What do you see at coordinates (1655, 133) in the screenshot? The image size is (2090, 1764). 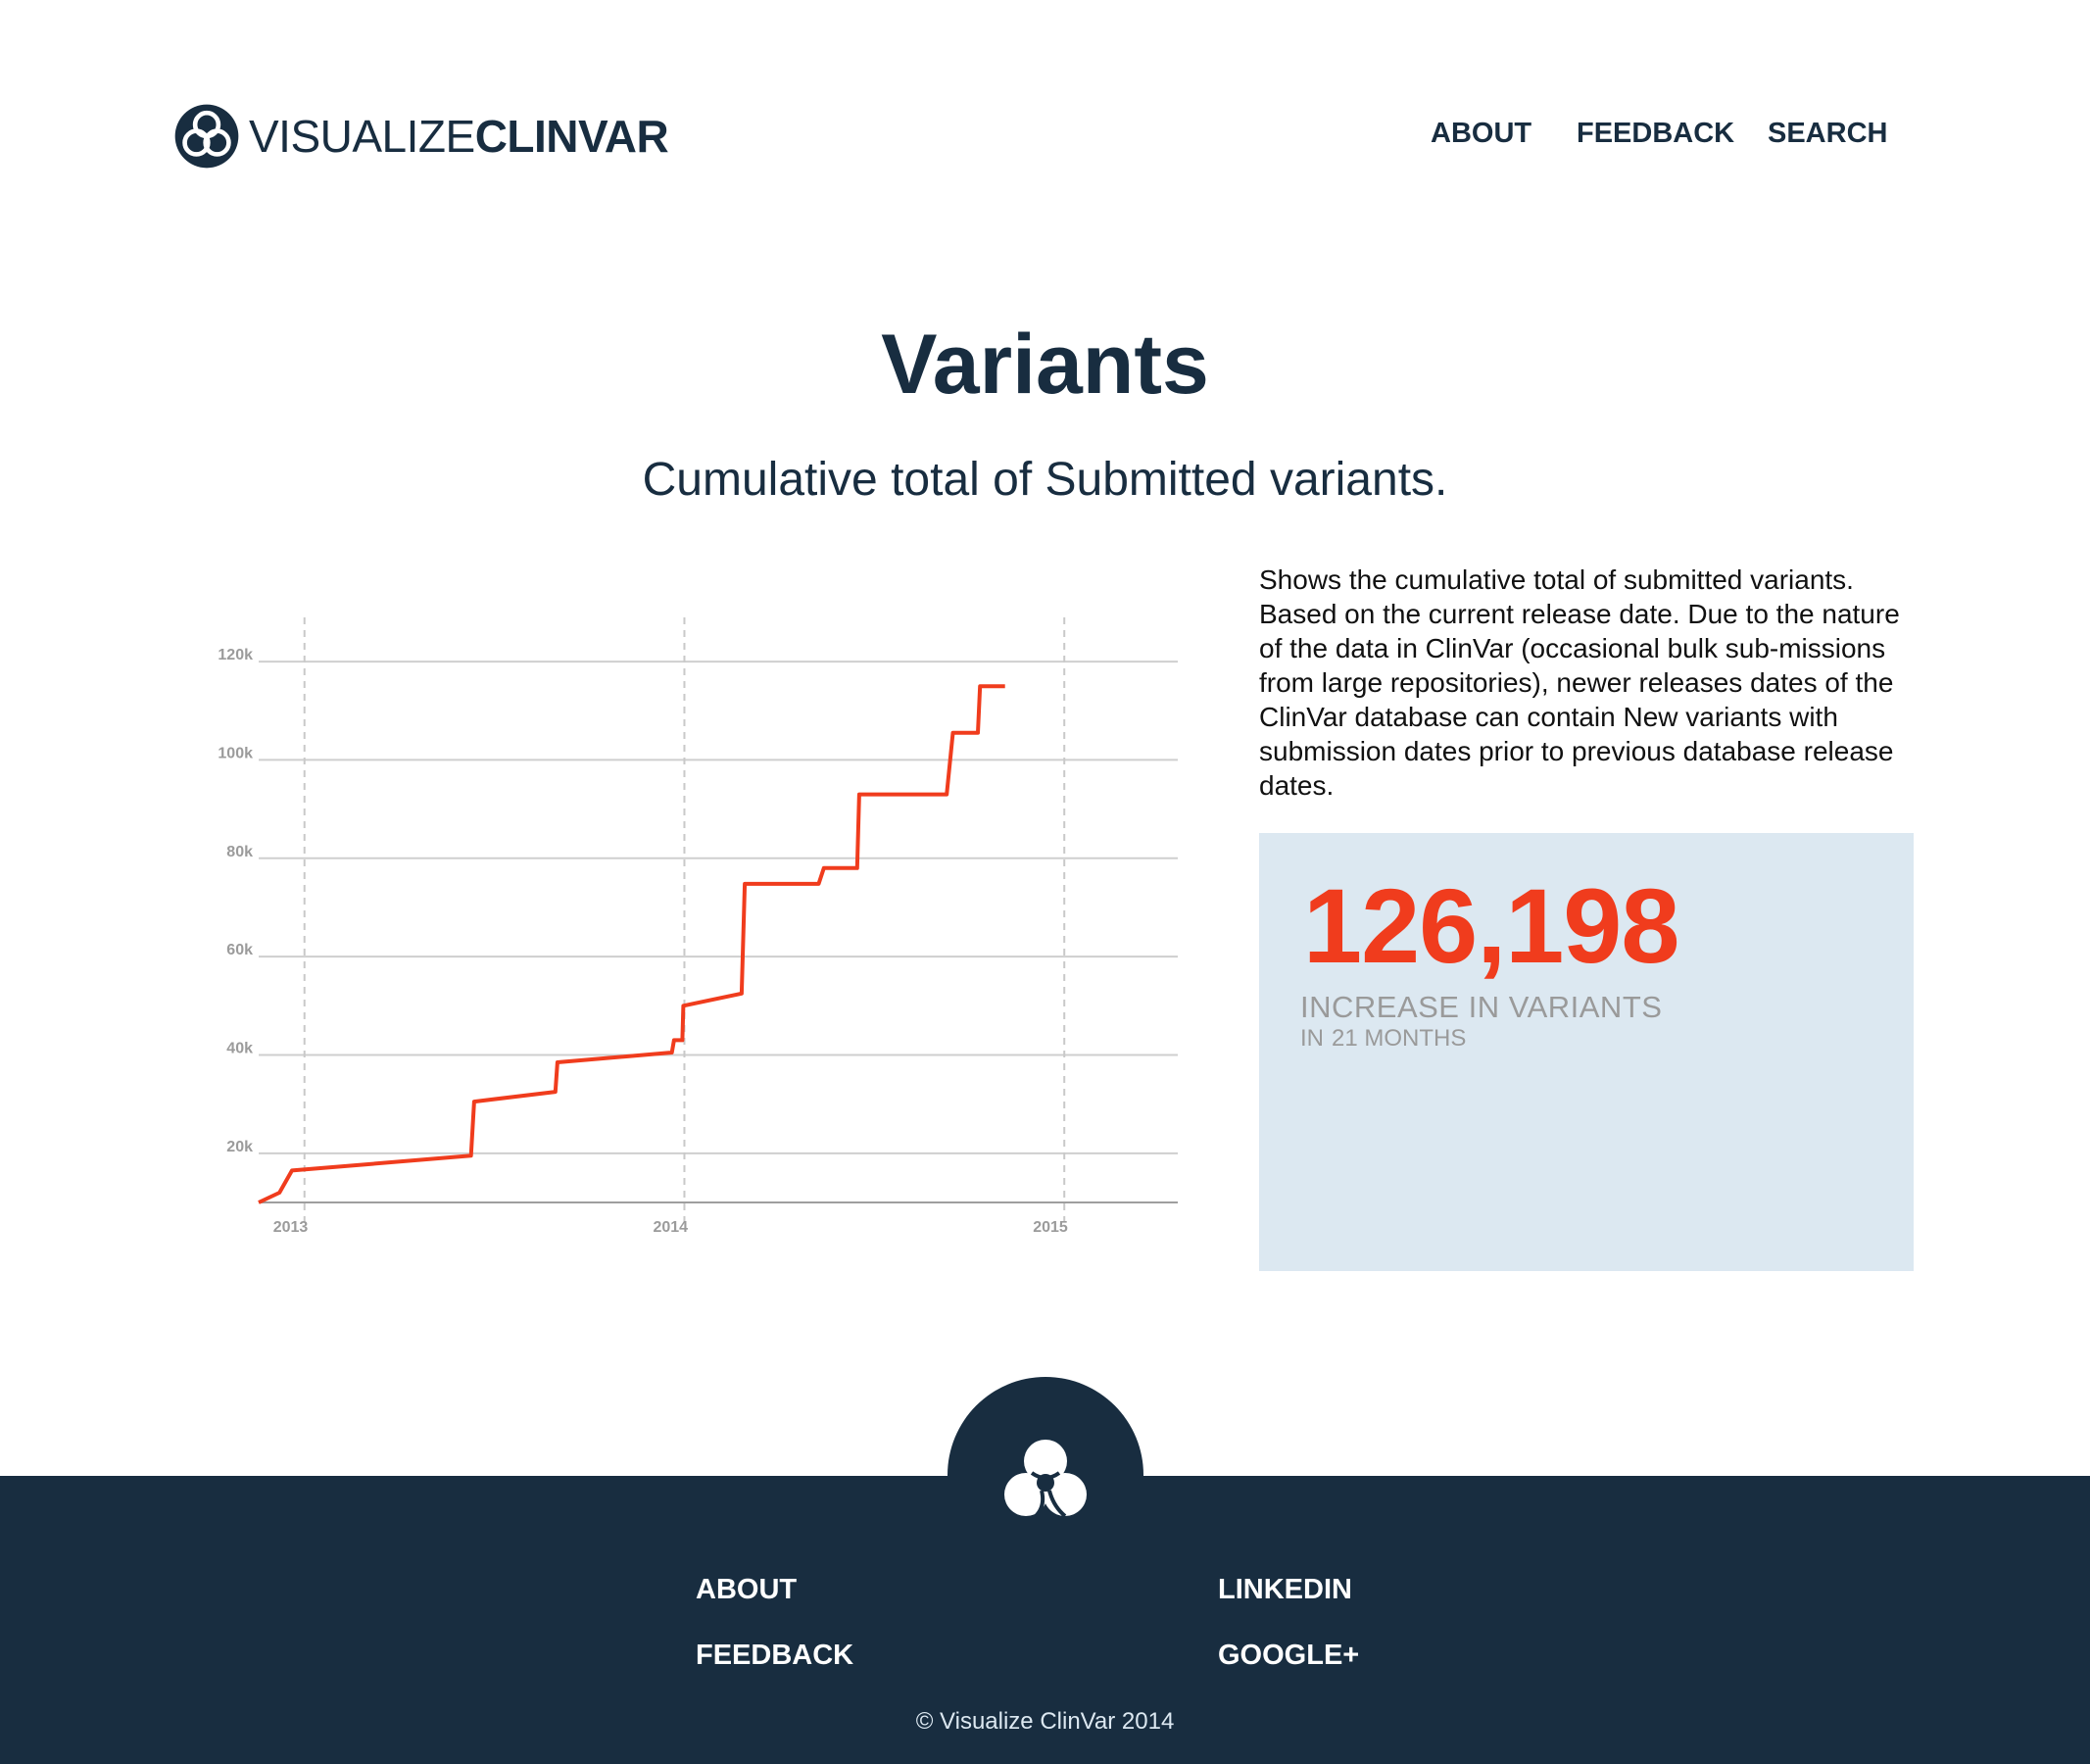 I see `nav-feedback-link: FEEDBACK` at bounding box center [1655, 133].